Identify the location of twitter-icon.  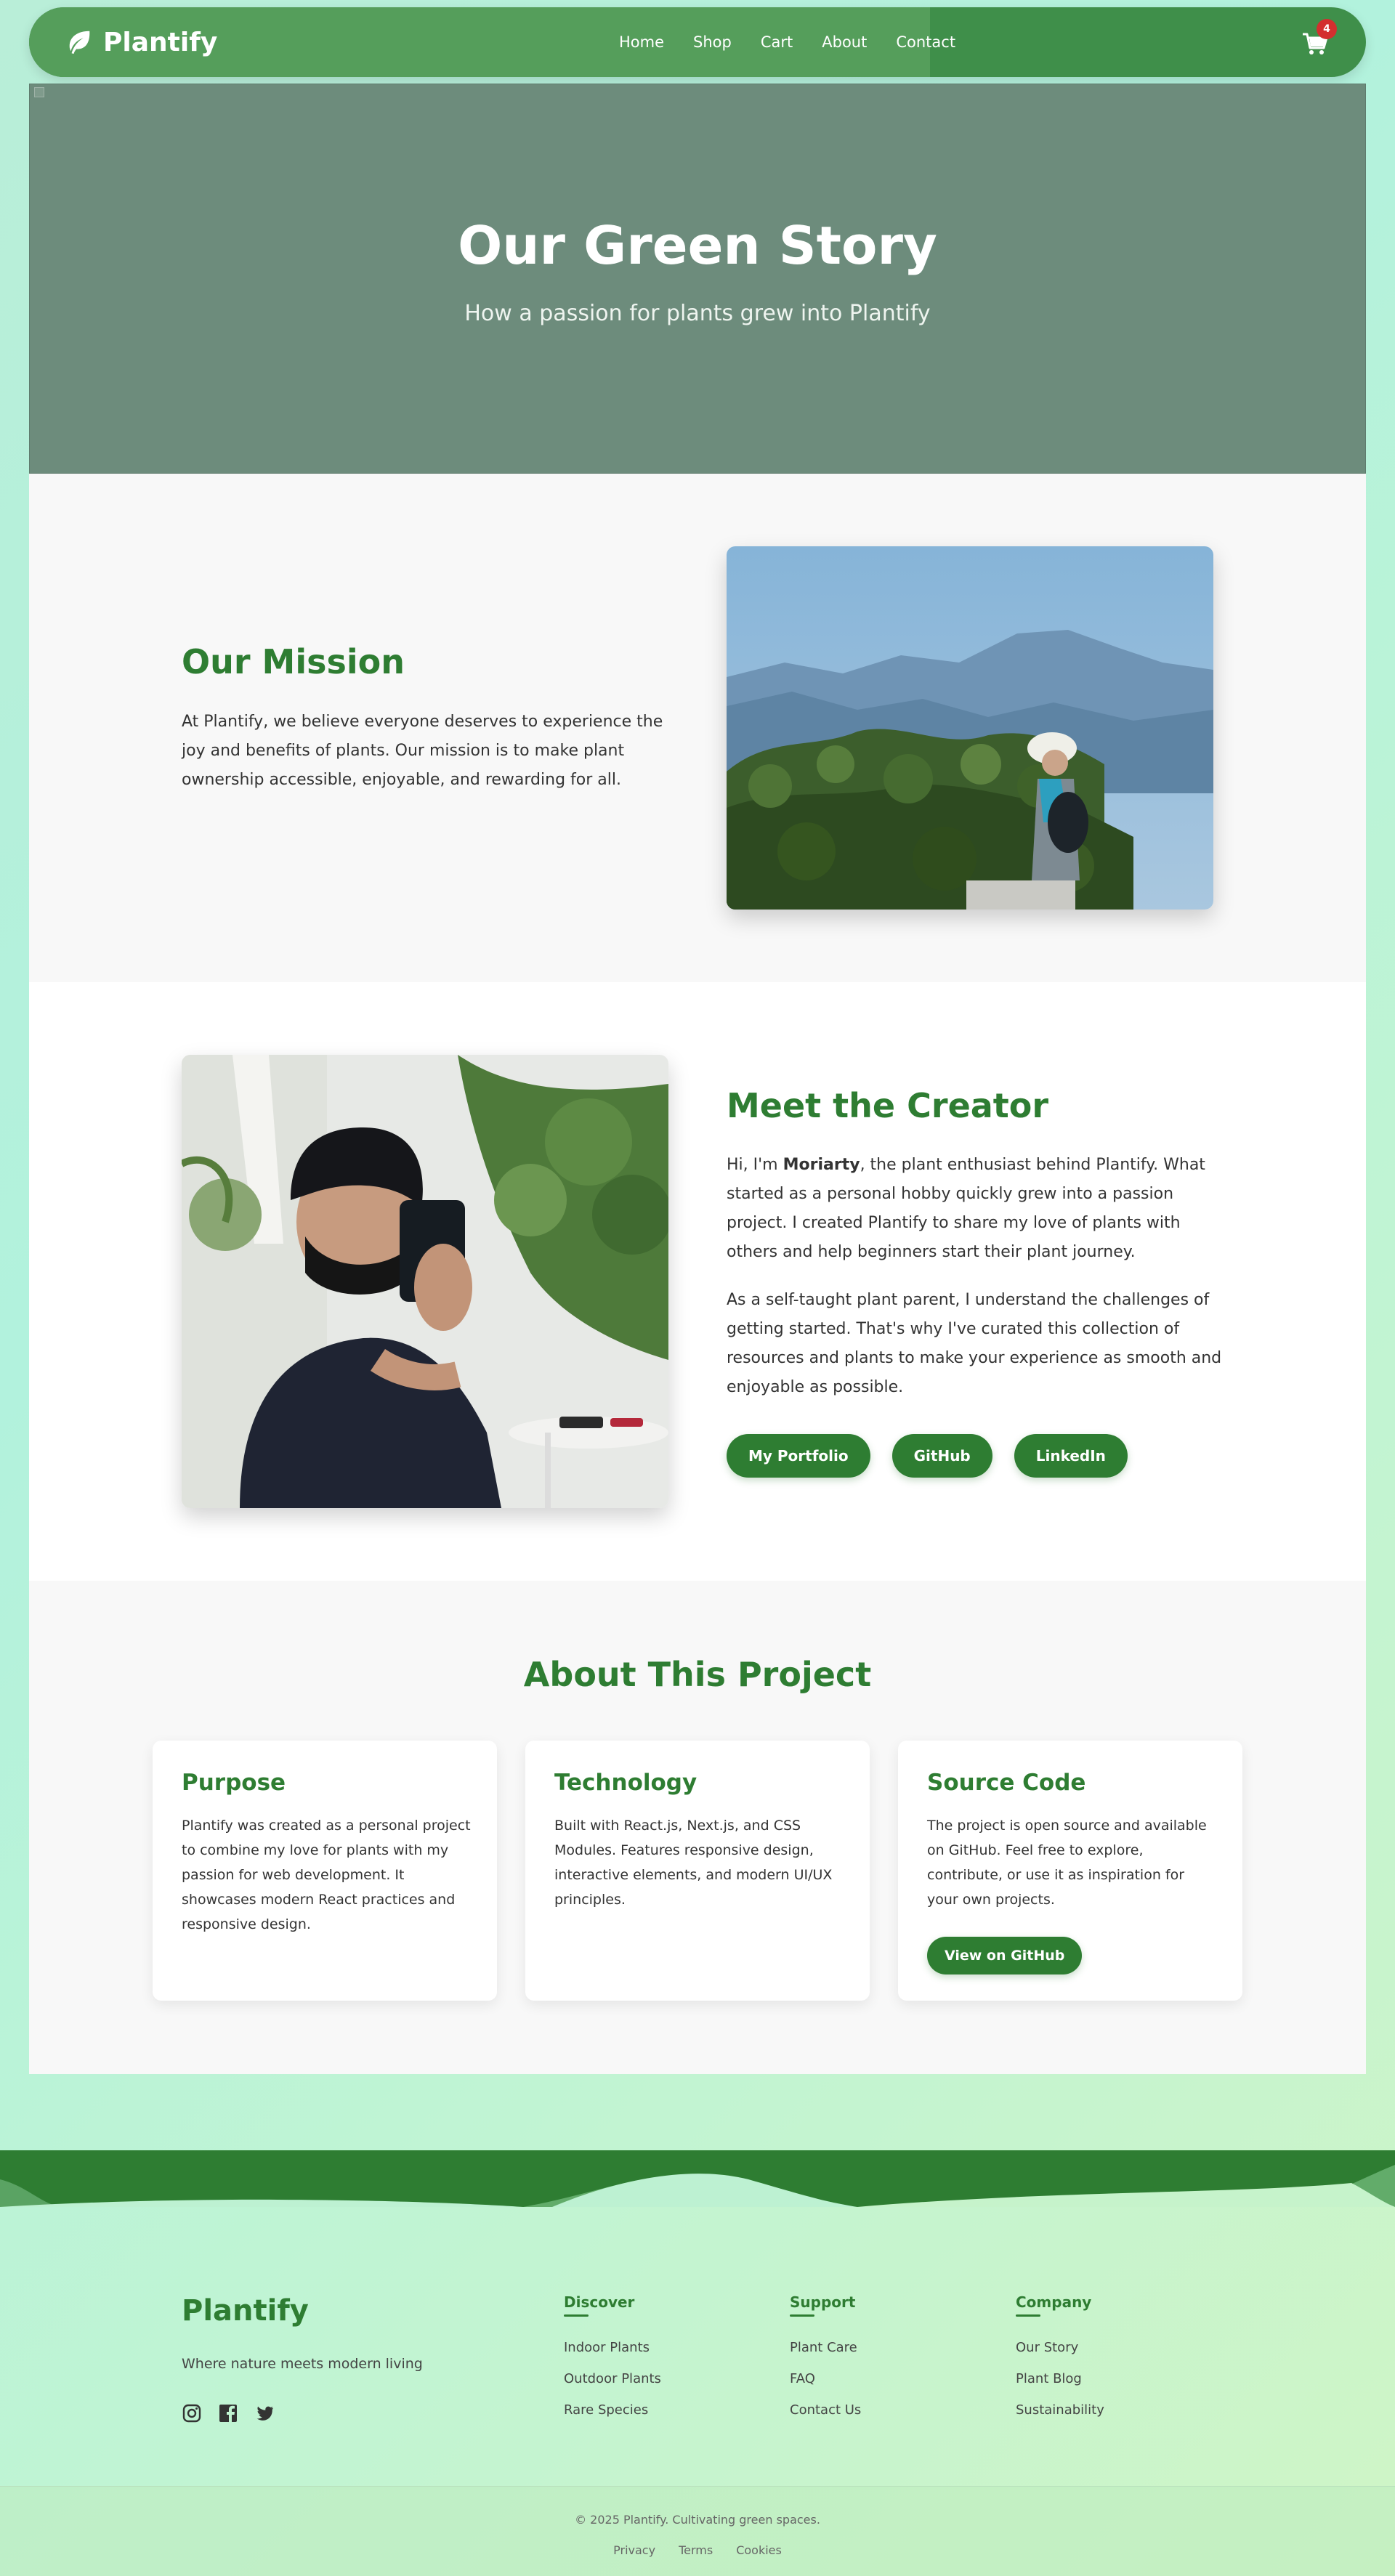
(264, 2413).